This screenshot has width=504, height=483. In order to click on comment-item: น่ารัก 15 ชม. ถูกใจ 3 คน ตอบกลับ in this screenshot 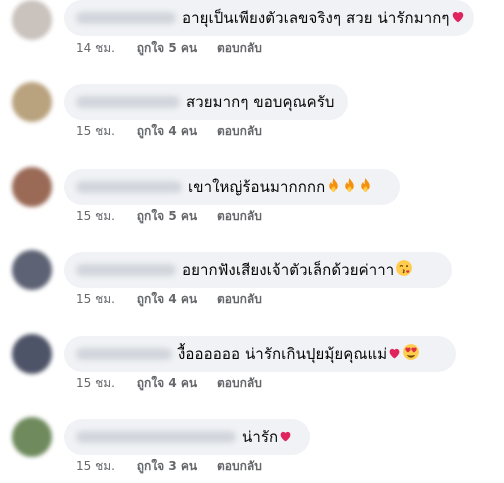, I will do `click(252, 450)`.